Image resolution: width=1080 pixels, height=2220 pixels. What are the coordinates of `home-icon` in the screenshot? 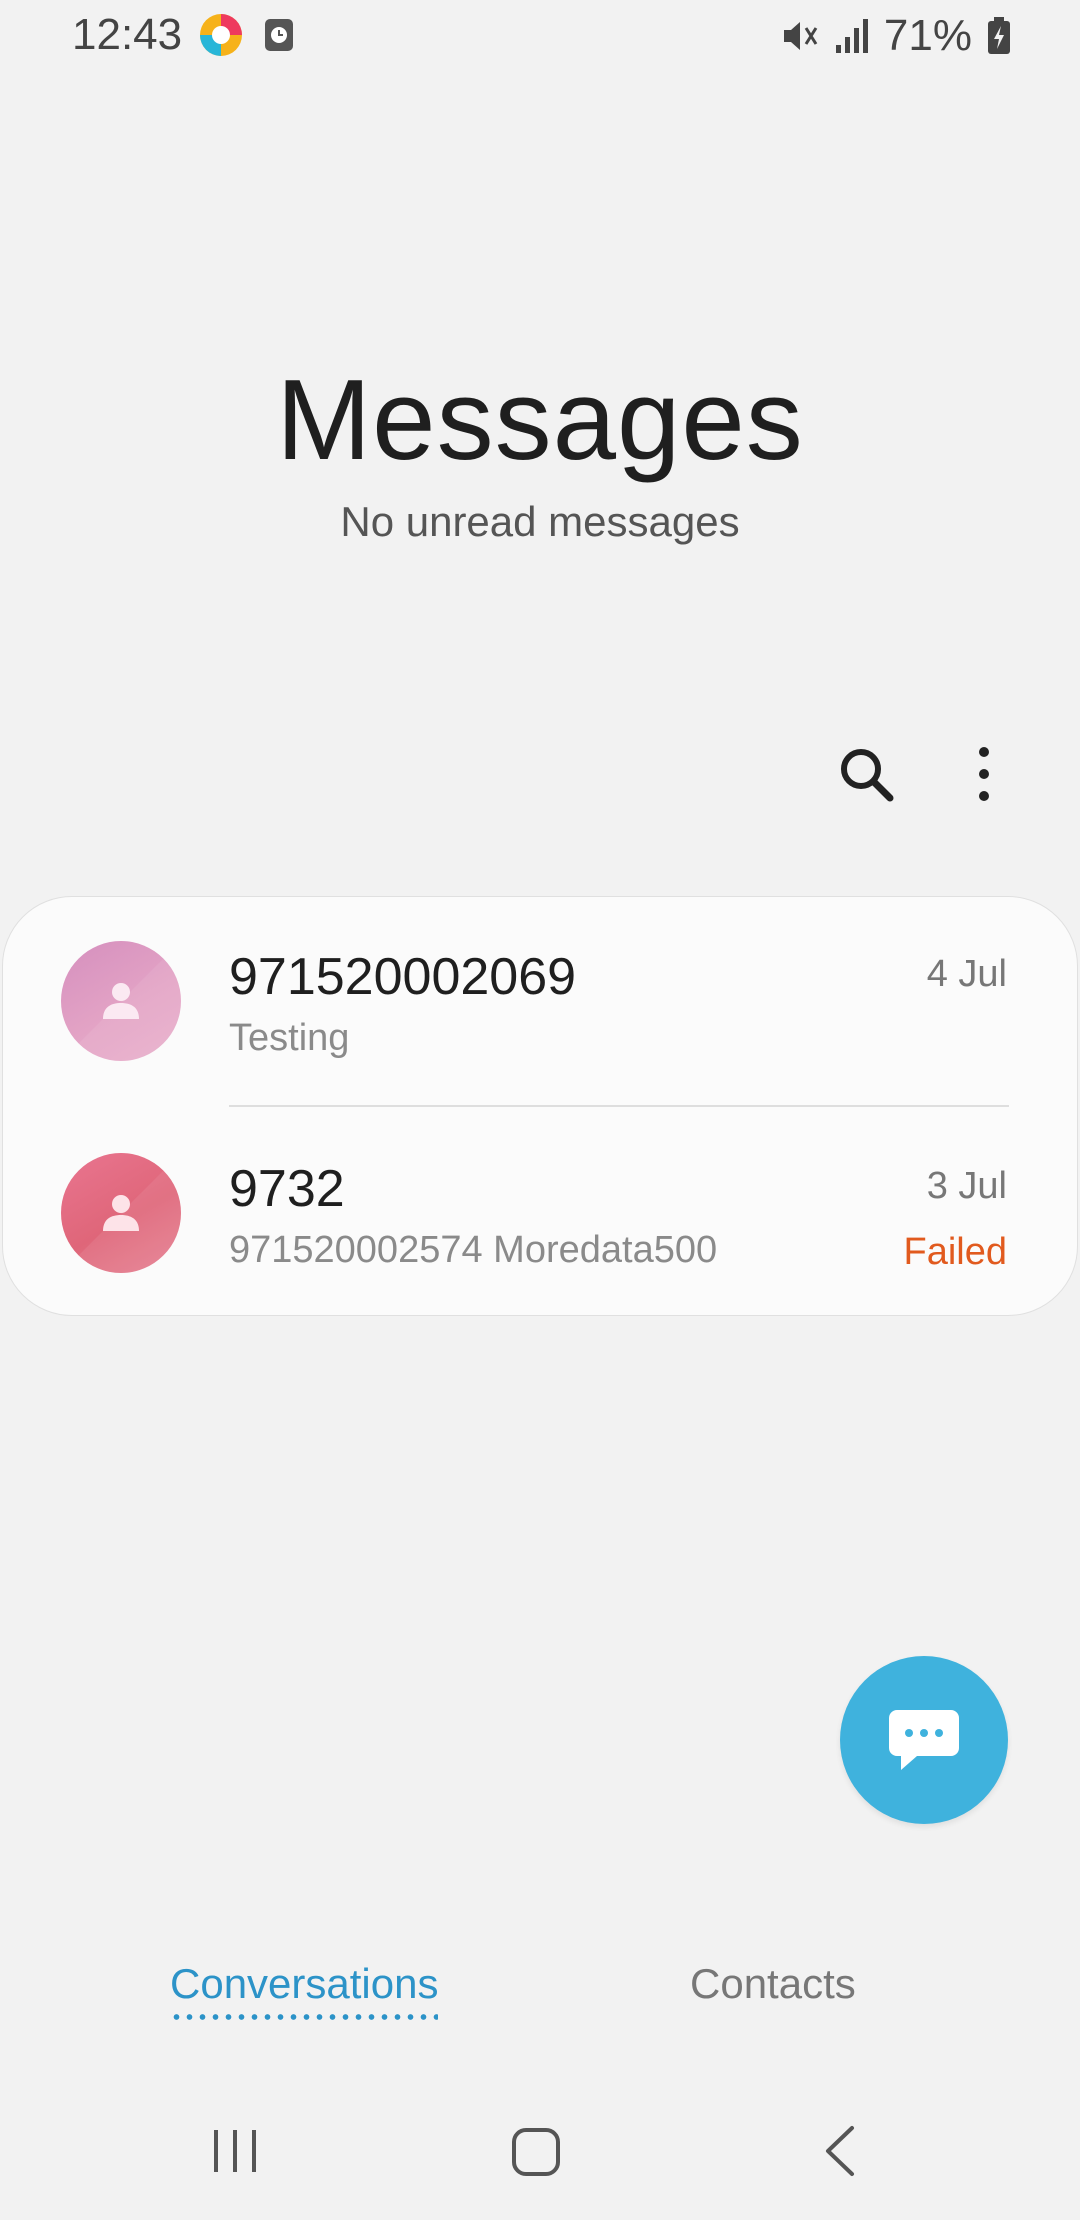 It's located at (536, 2152).